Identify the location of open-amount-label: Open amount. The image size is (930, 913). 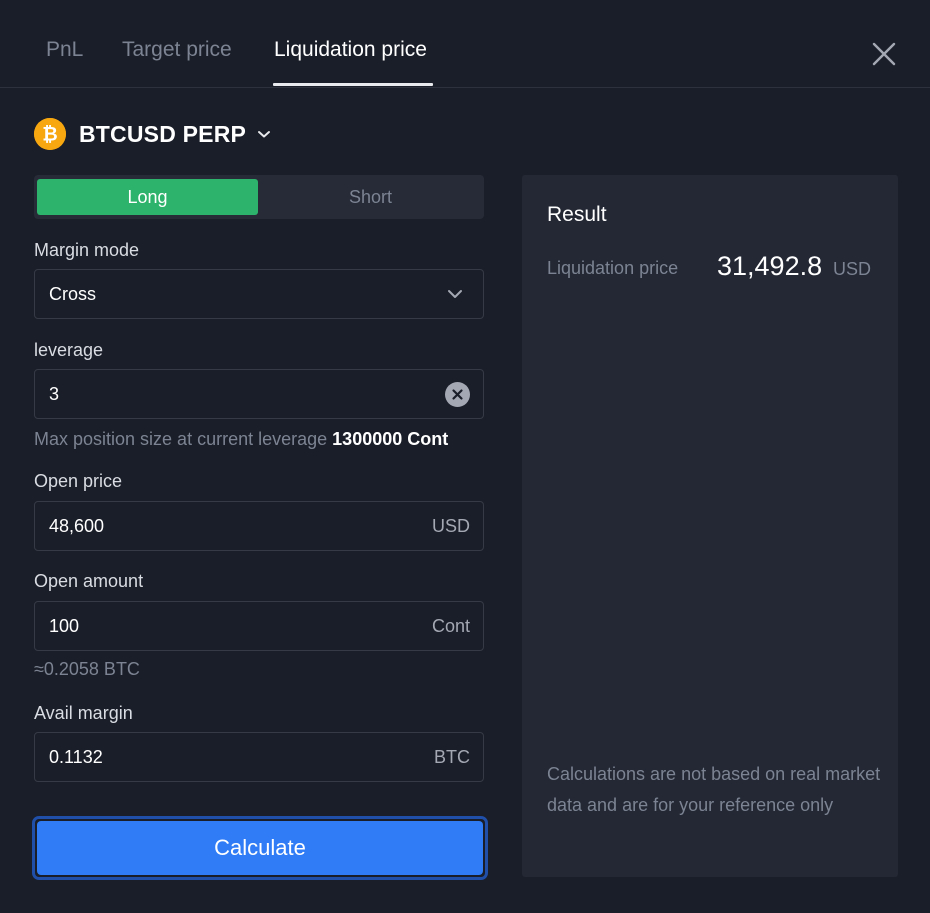
(89, 581).